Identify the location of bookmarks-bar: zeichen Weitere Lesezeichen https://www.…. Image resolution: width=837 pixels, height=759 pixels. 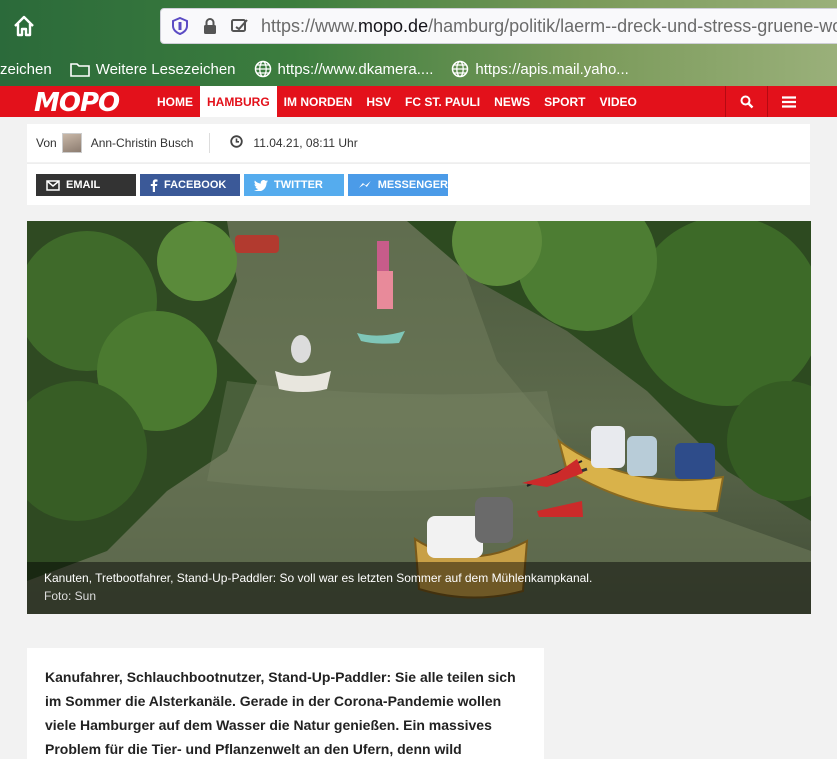
(323, 69).